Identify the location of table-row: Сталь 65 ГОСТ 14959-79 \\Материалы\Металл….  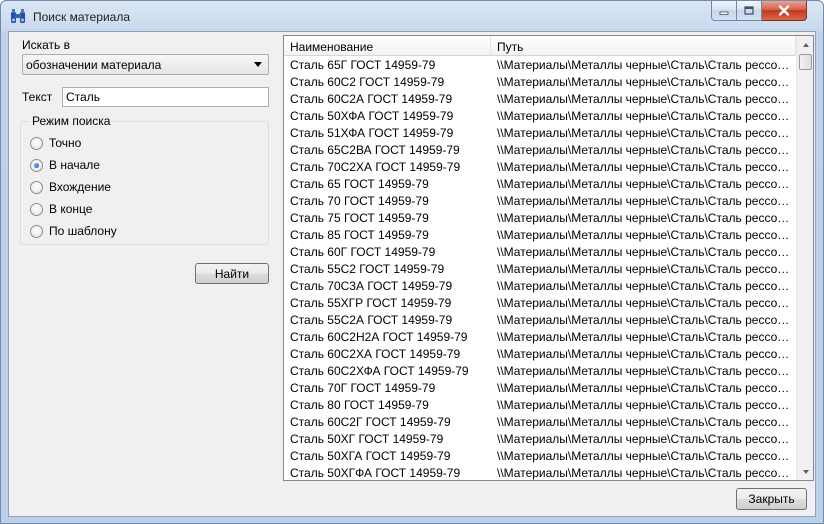
(540, 184).